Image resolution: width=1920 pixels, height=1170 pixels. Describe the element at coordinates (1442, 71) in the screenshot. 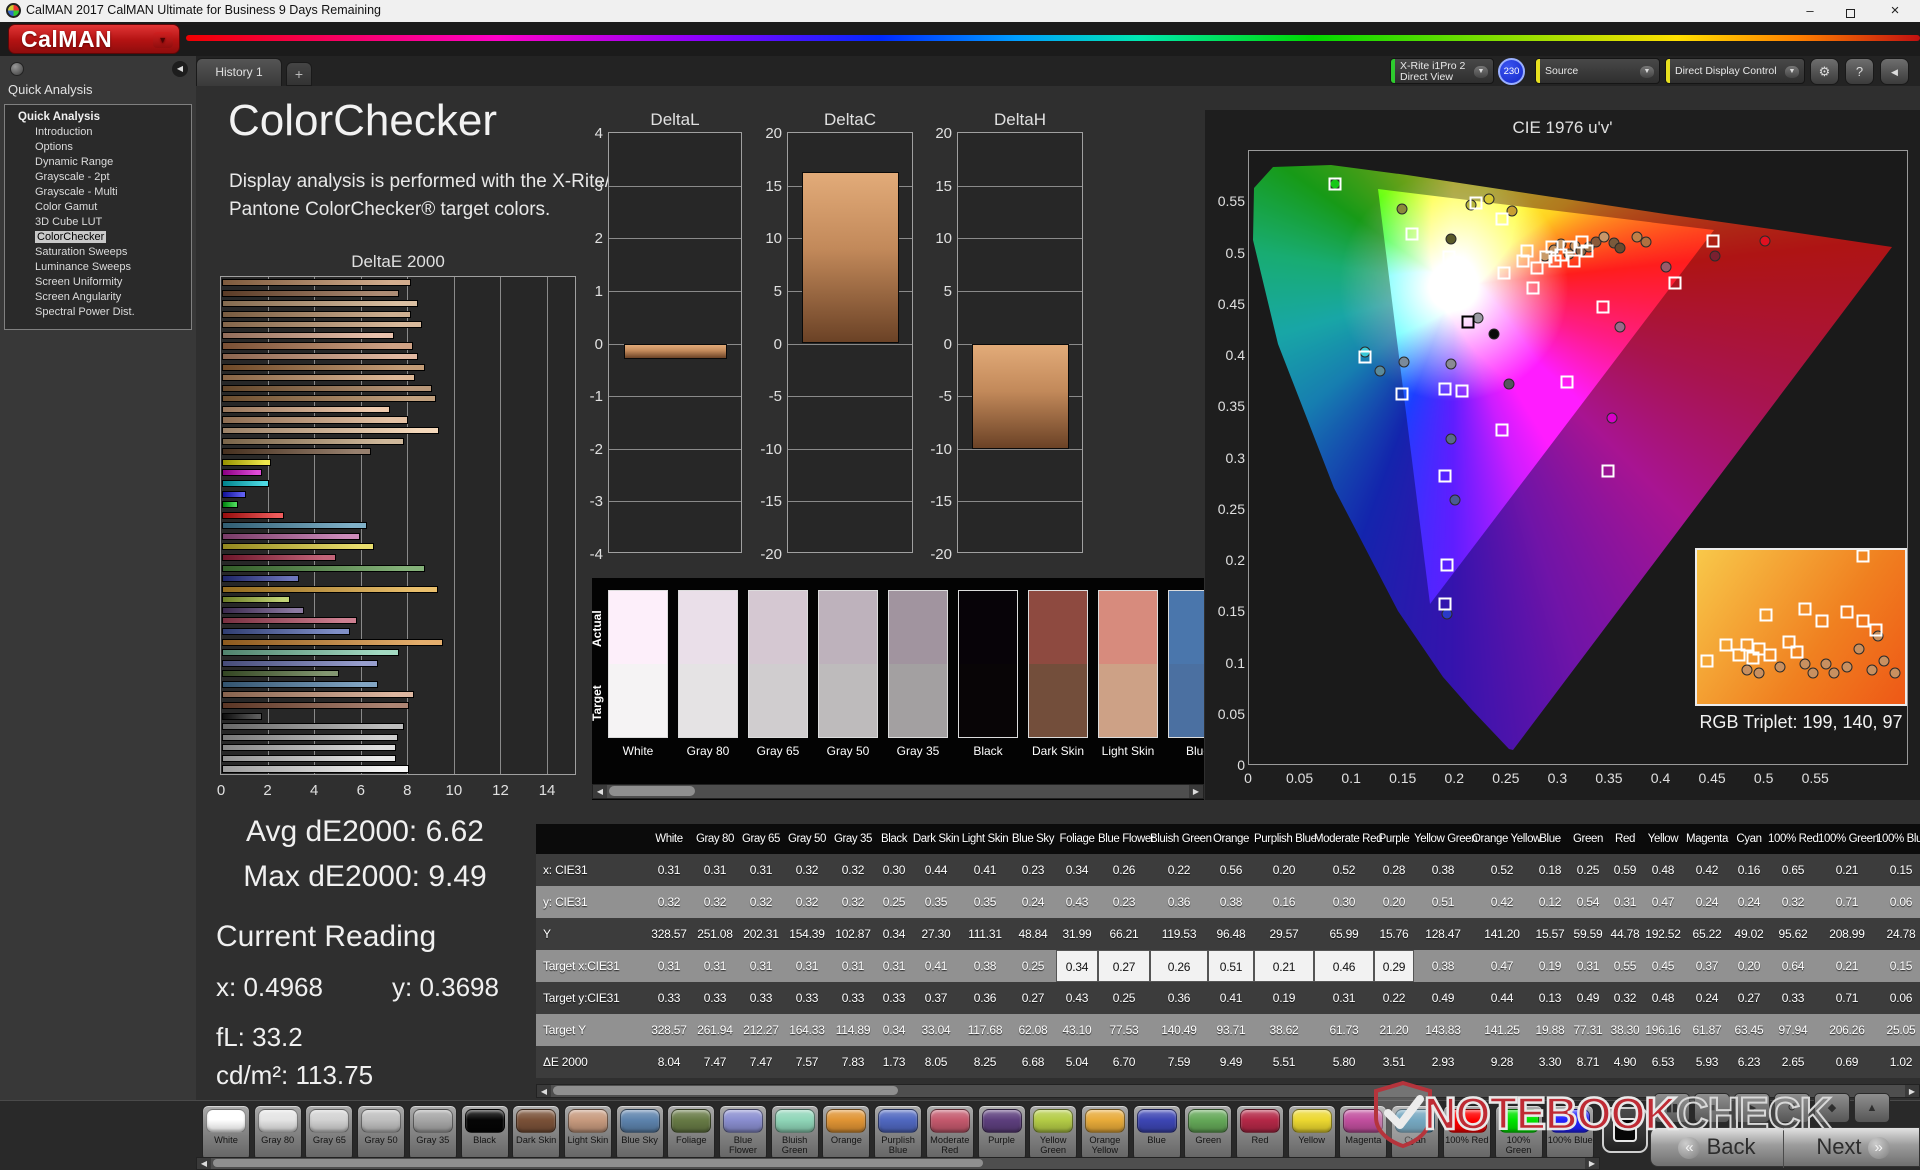

I see `meter-dropdown: X-Rite i1Pro 2 Direct View ▼` at that location.